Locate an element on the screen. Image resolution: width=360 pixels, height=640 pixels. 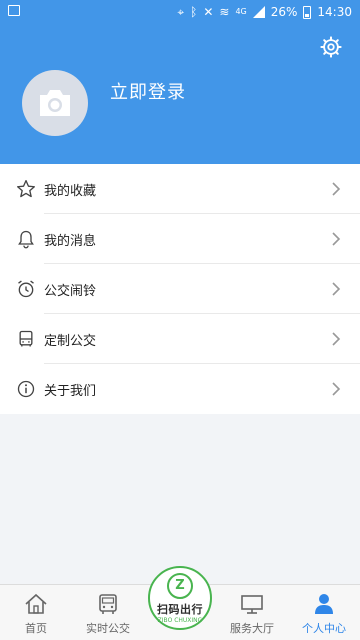
location-icon: ⌖ is located at coordinates (181, 12).